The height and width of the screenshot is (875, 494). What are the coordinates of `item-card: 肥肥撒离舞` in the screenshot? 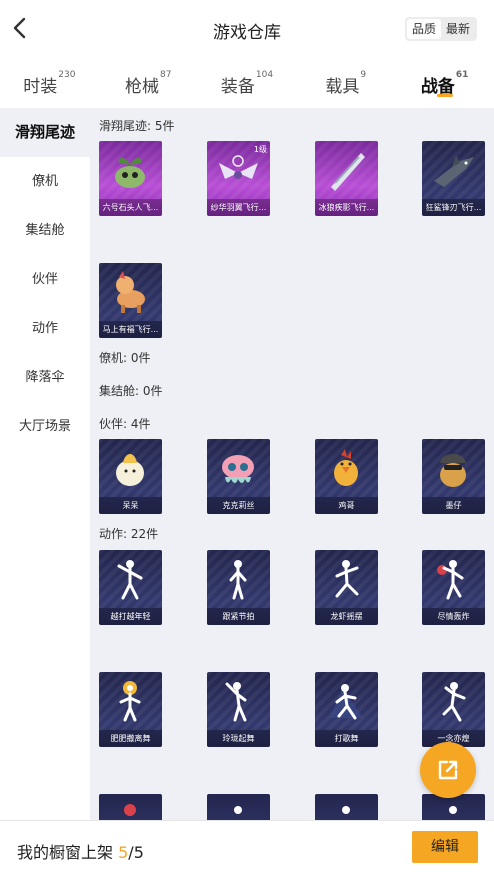 It's located at (130, 709).